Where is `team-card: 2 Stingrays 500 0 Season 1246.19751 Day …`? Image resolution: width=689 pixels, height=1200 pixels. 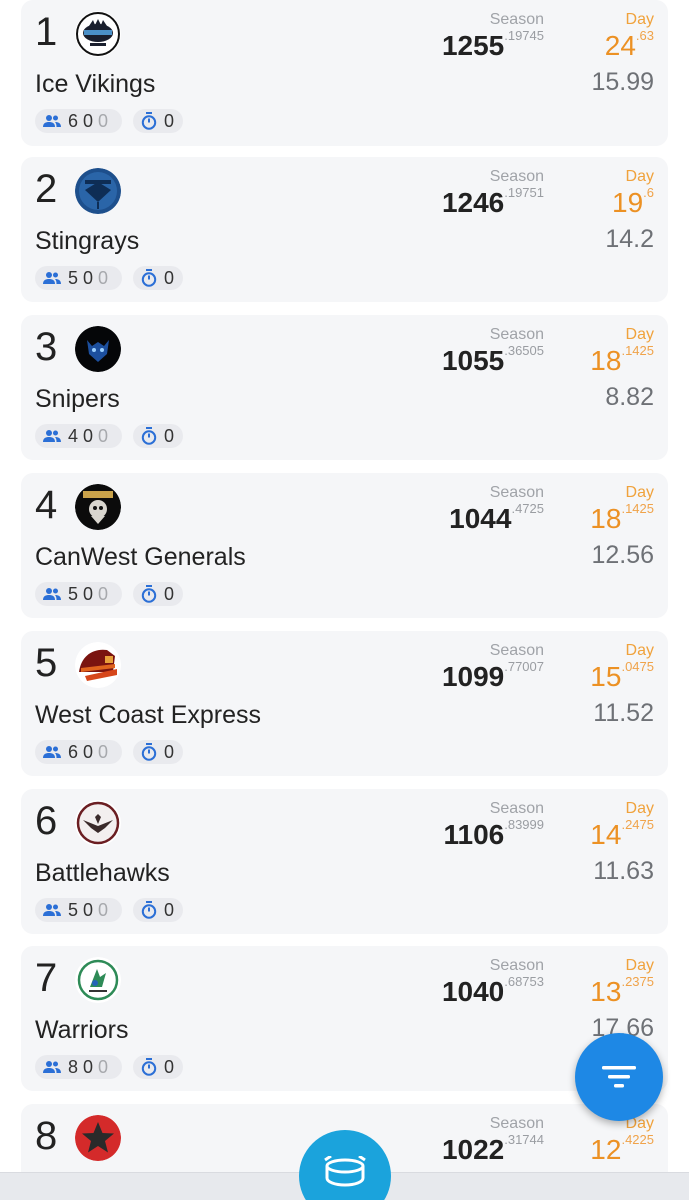
team-card: 2 Stingrays 500 0 Season 1246.19751 Day … is located at coordinates (344, 229).